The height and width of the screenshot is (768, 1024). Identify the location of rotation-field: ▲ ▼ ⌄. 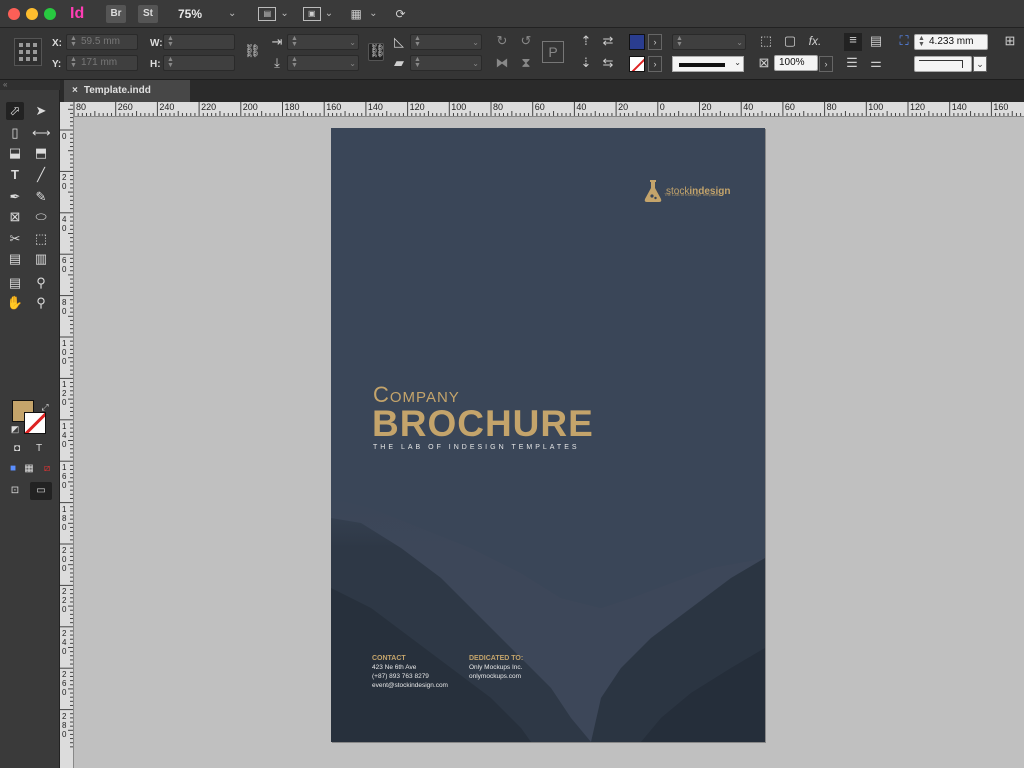
(446, 42).